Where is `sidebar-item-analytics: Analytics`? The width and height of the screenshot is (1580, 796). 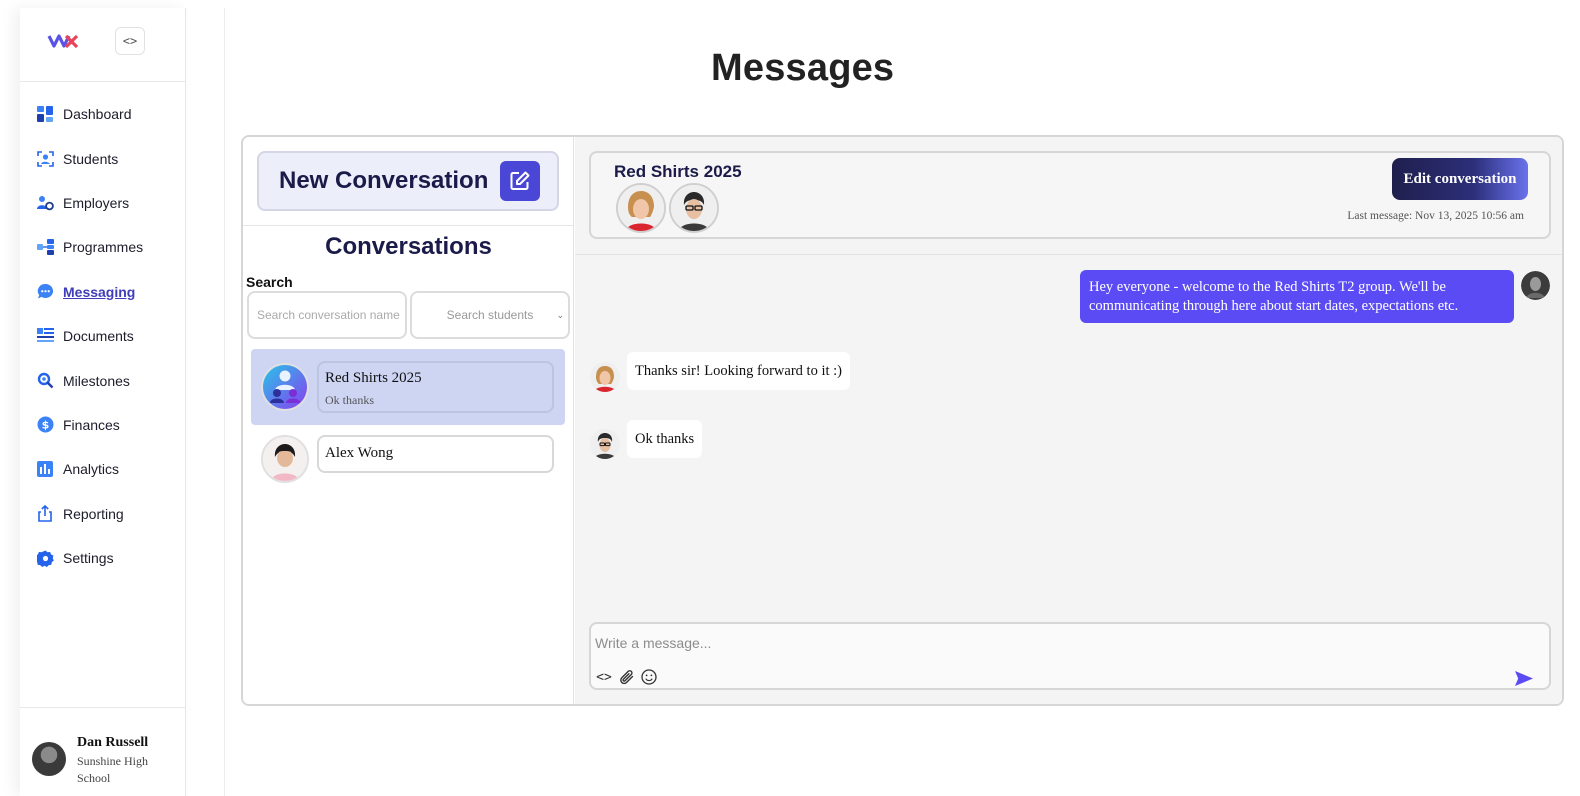
sidebar-item-analytics: Analytics is located at coordinates (102, 469).